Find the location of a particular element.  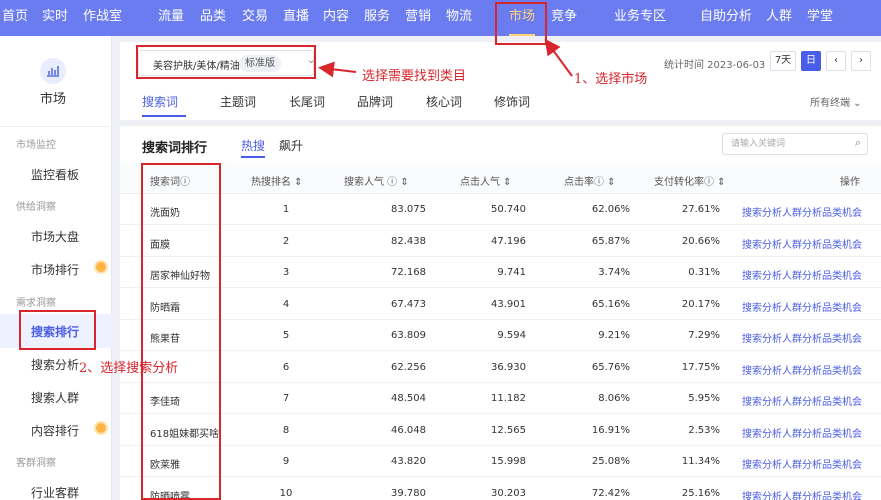

tab-modifier-term: 修饰词 is located at coordinates (512, 101).